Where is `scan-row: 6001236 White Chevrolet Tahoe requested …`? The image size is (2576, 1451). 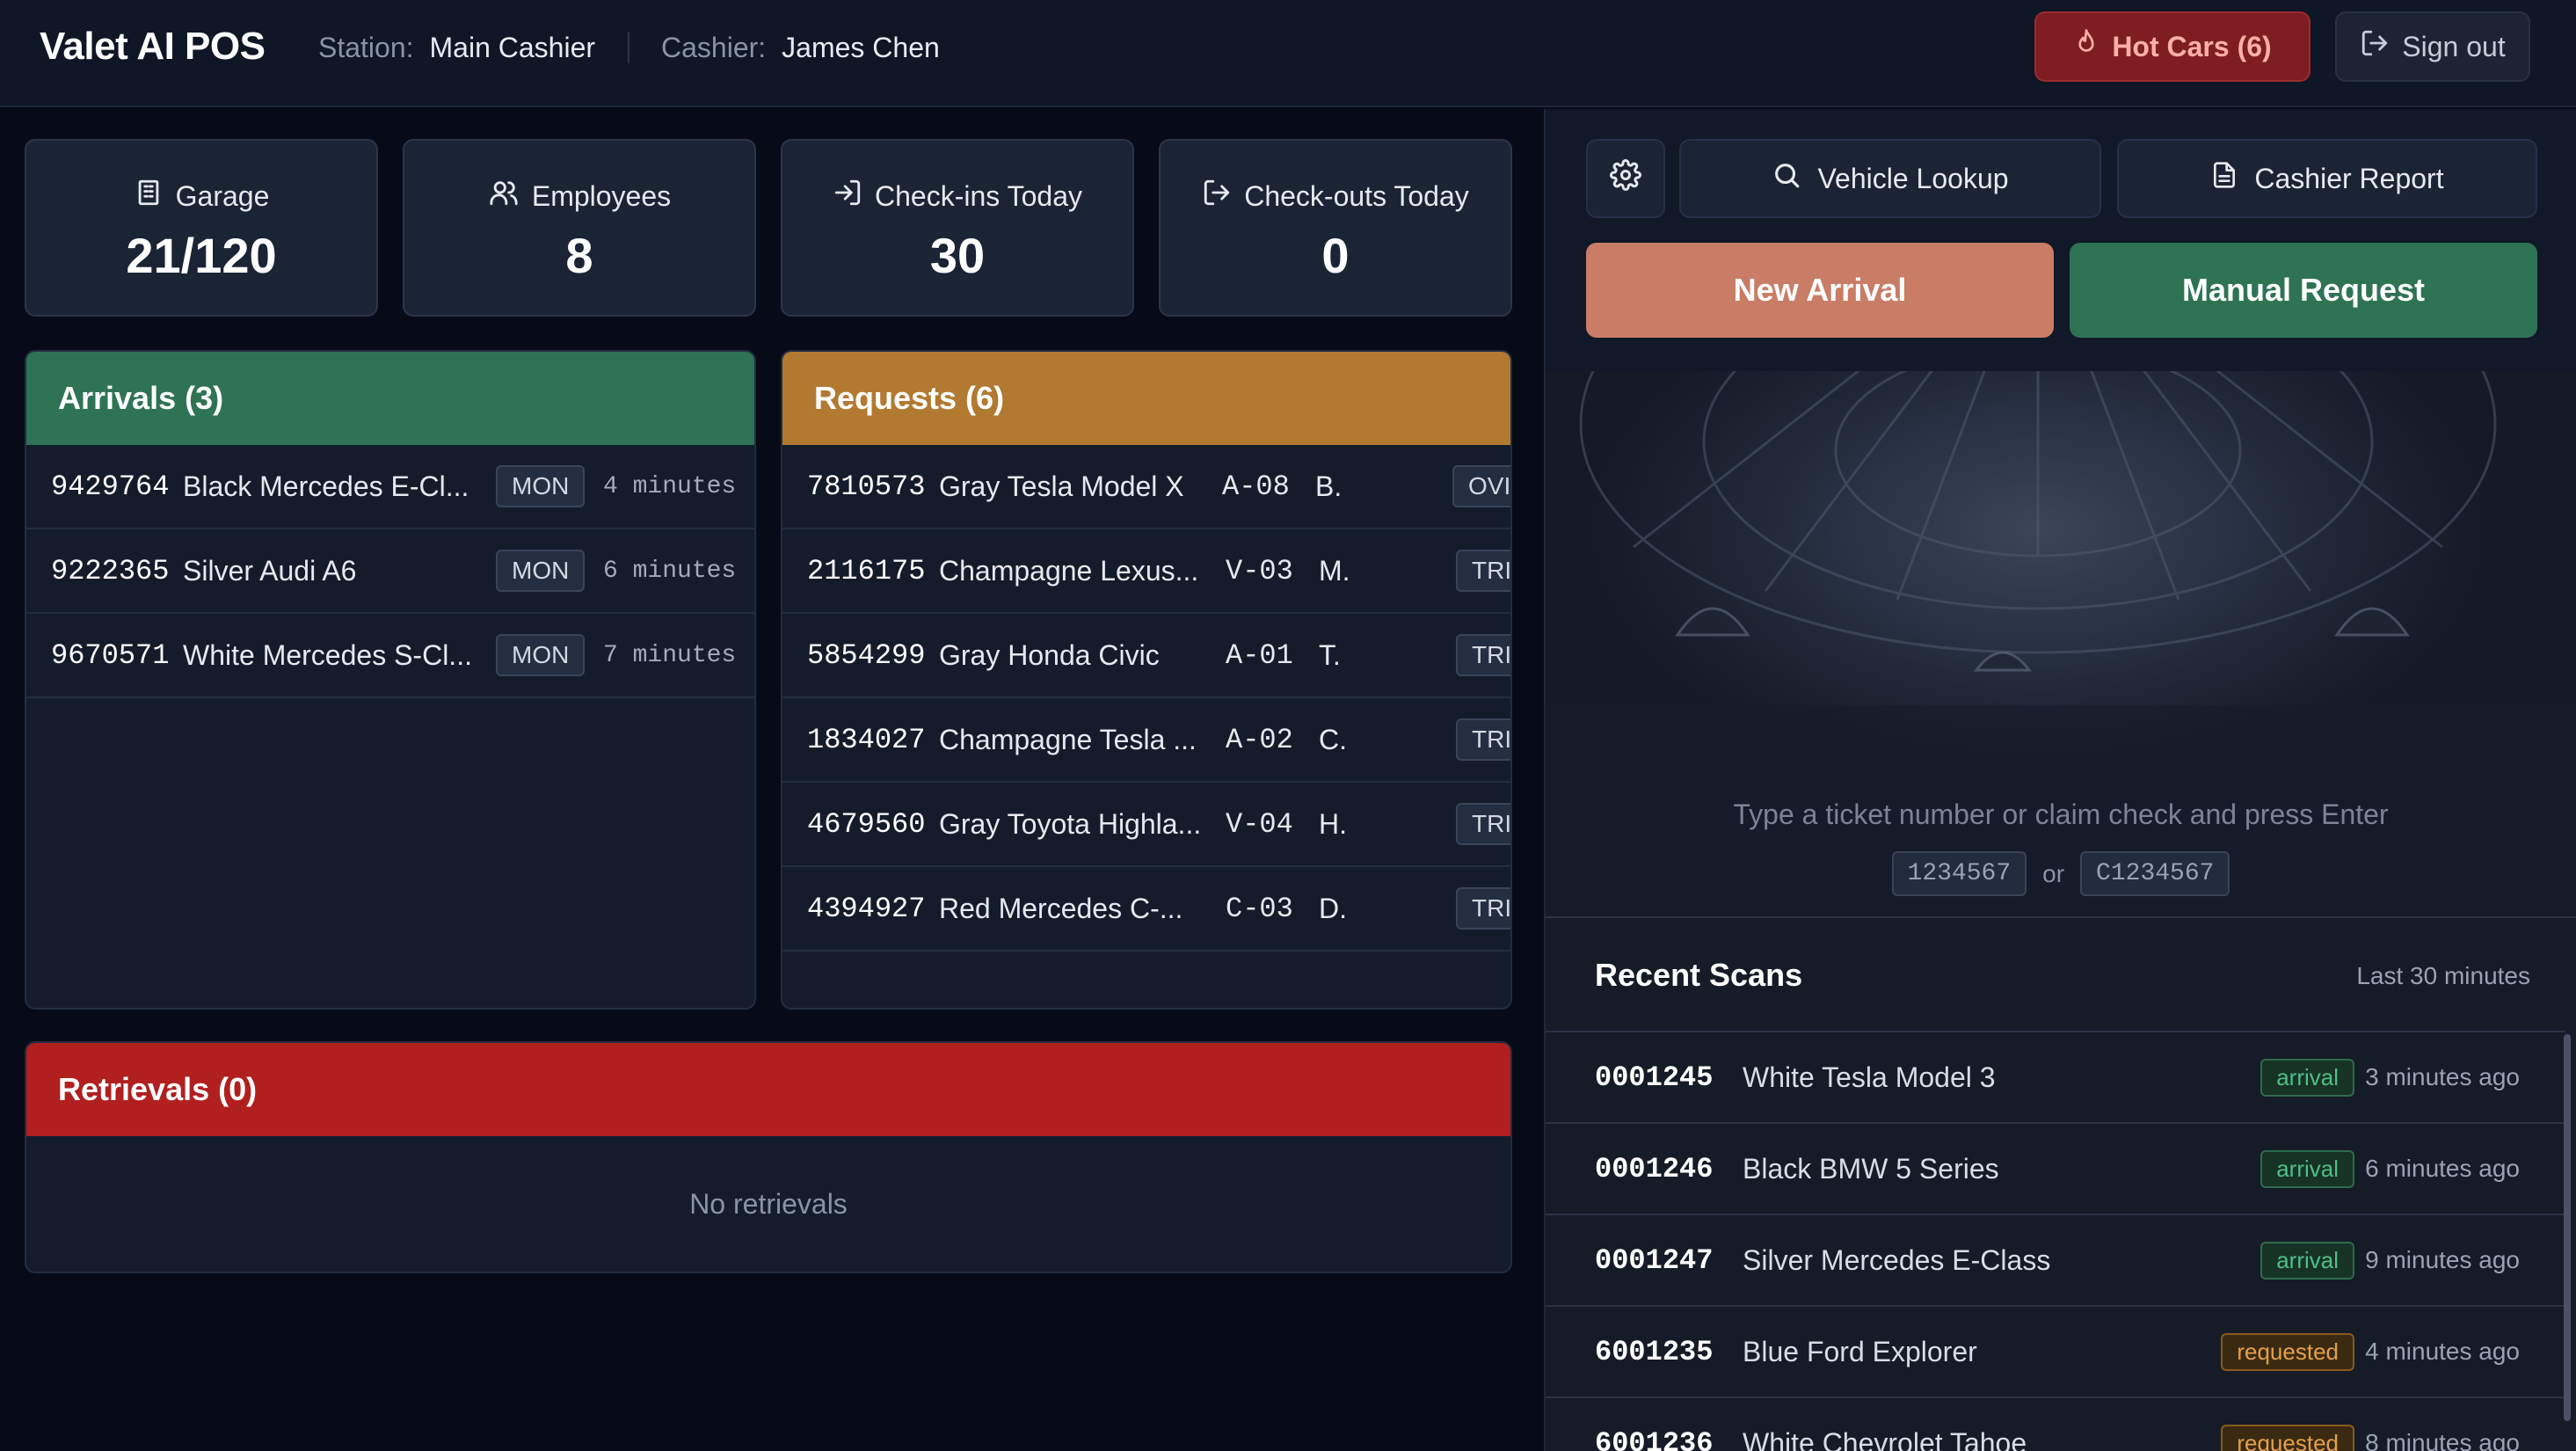
scan-row: 6001236 White Chevrolet Tahoe requested … is located at coordinates (2055, 1423).